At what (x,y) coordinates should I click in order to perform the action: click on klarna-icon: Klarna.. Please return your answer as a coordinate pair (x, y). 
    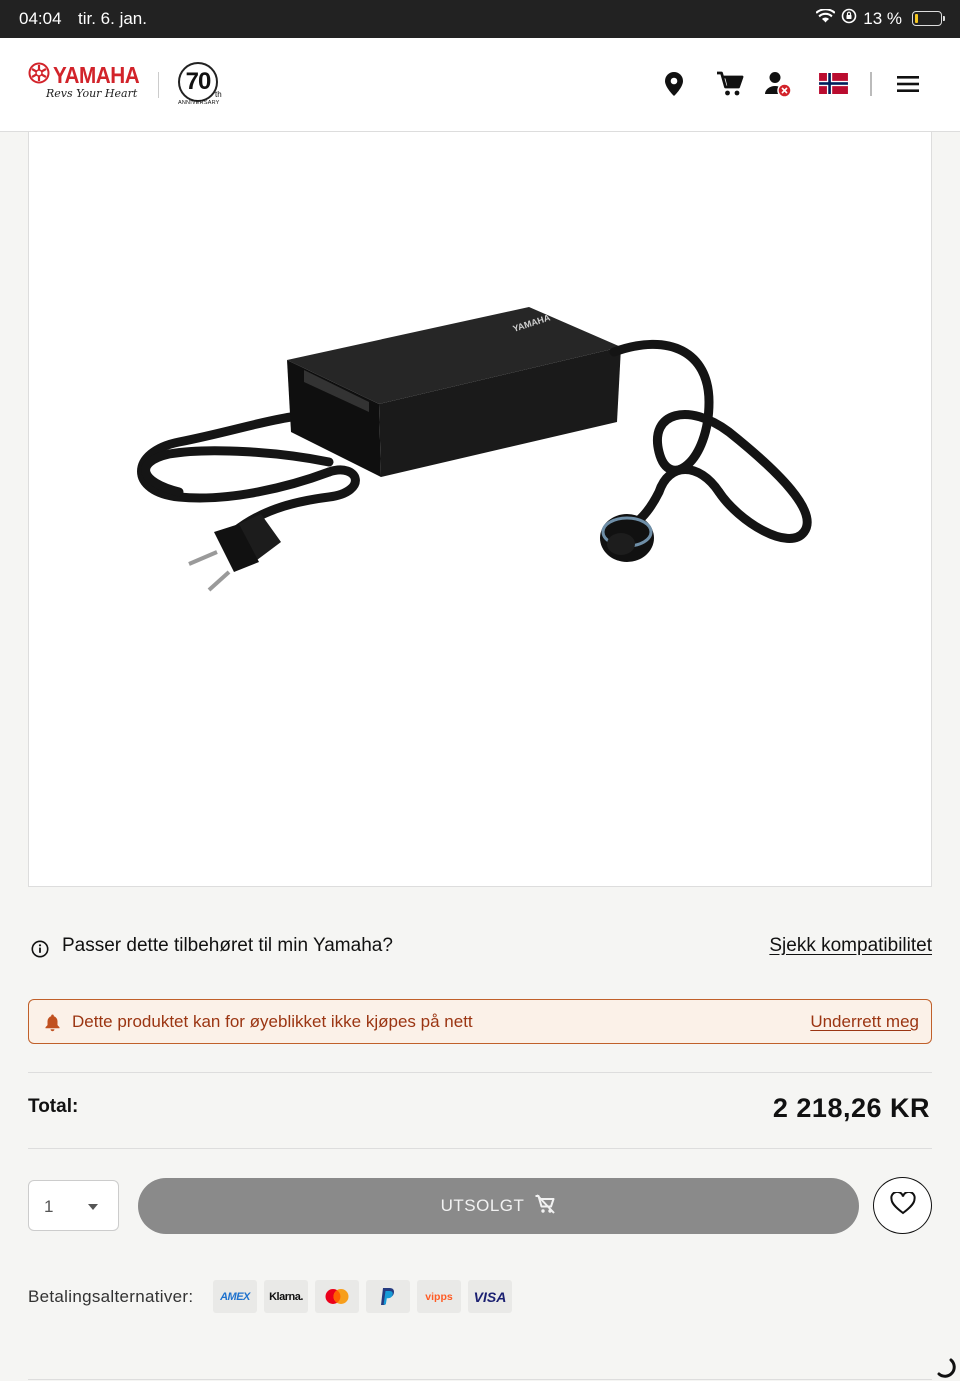
    Looking at the image, I should click on (286, 1296).